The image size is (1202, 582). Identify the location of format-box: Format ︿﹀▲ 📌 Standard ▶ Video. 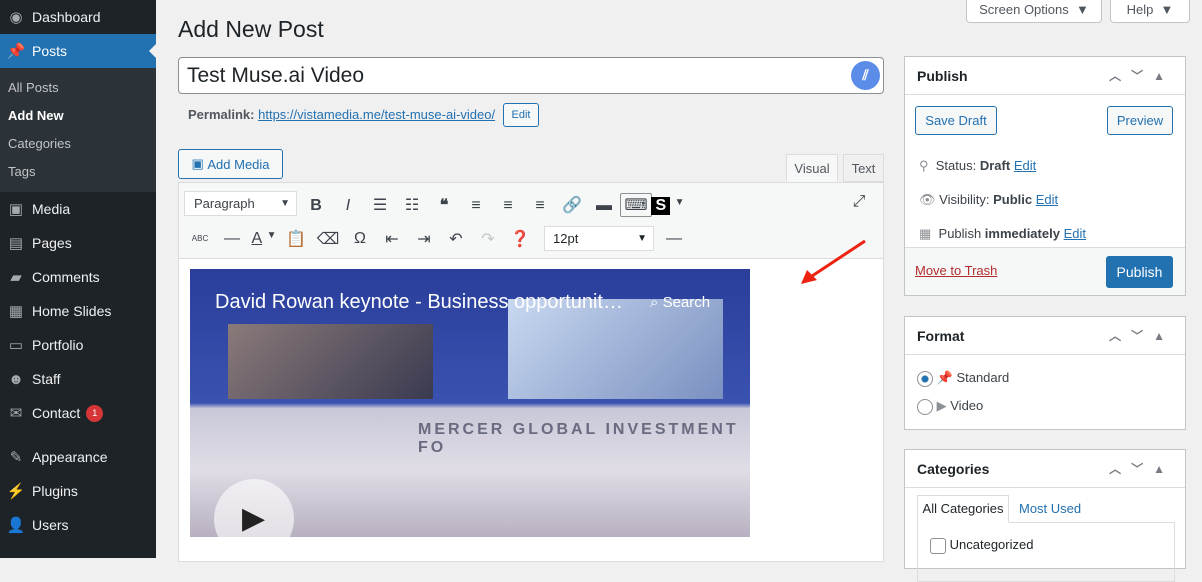
(1045, 373).